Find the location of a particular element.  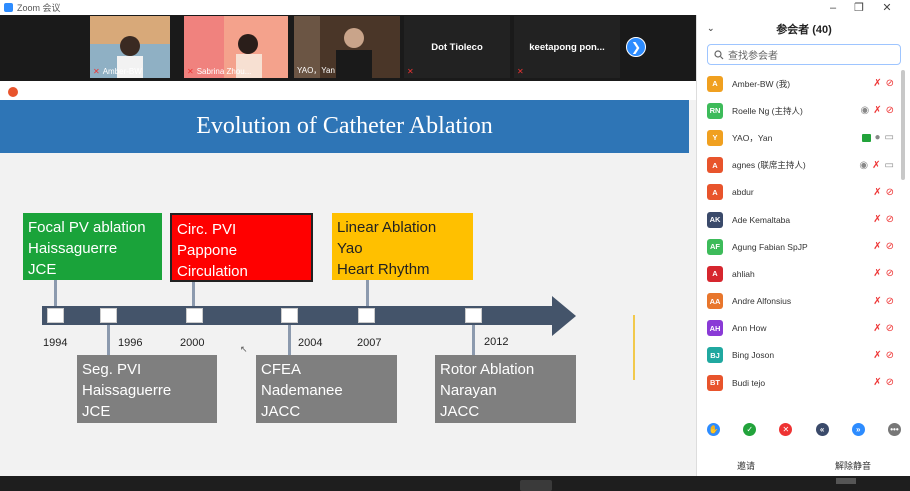

scrollbar is located at coordinates (903, 125).